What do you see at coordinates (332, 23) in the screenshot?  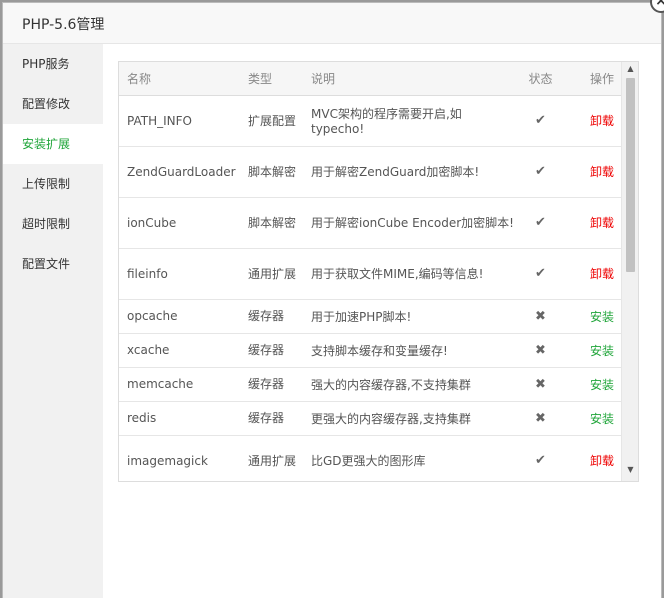 I see `dialog-titlebar: PHP-5.6管理` at bounding box center [332, 23].